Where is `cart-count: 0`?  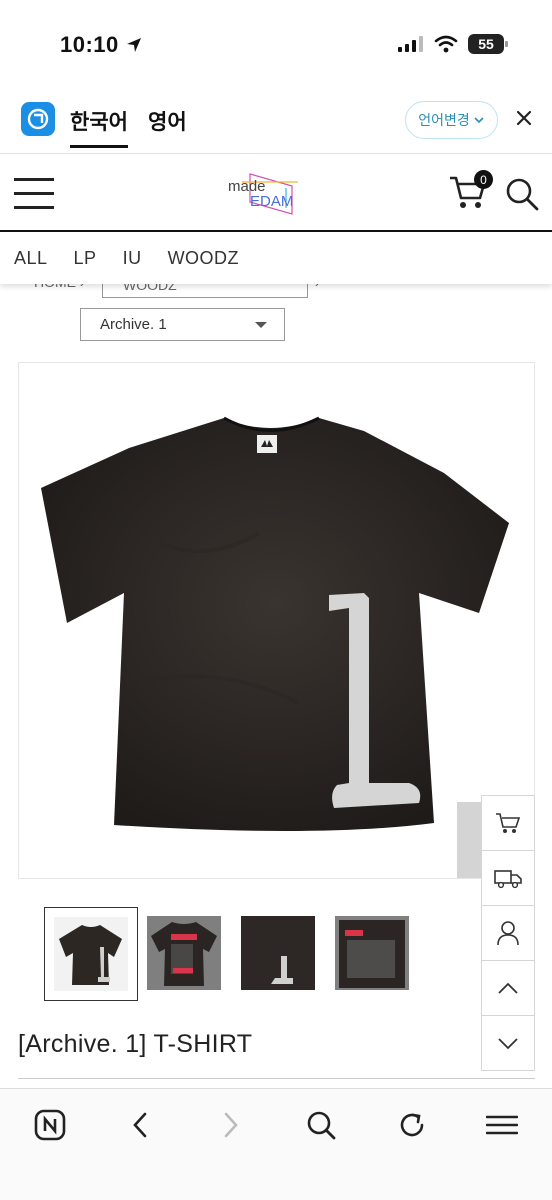 cart-count: 0 is located at coordinates (483, 179).